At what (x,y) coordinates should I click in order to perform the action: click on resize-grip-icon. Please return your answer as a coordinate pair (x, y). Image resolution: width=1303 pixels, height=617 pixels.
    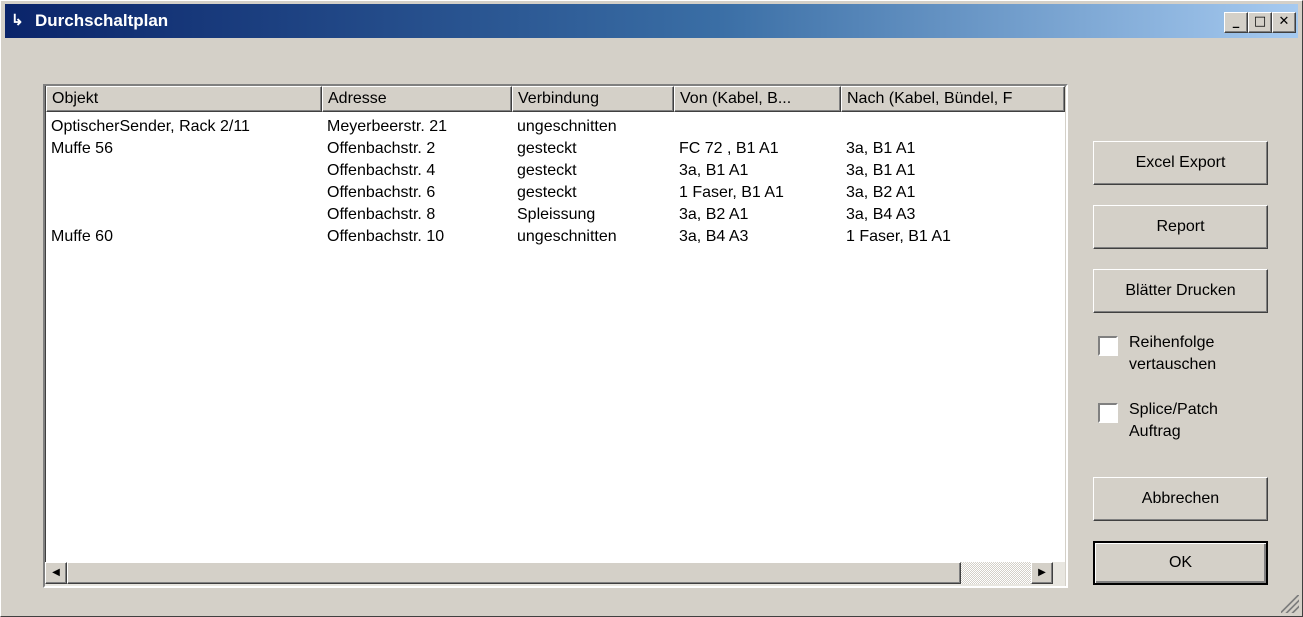
    Looking at the image, I should click on (1290, 604).